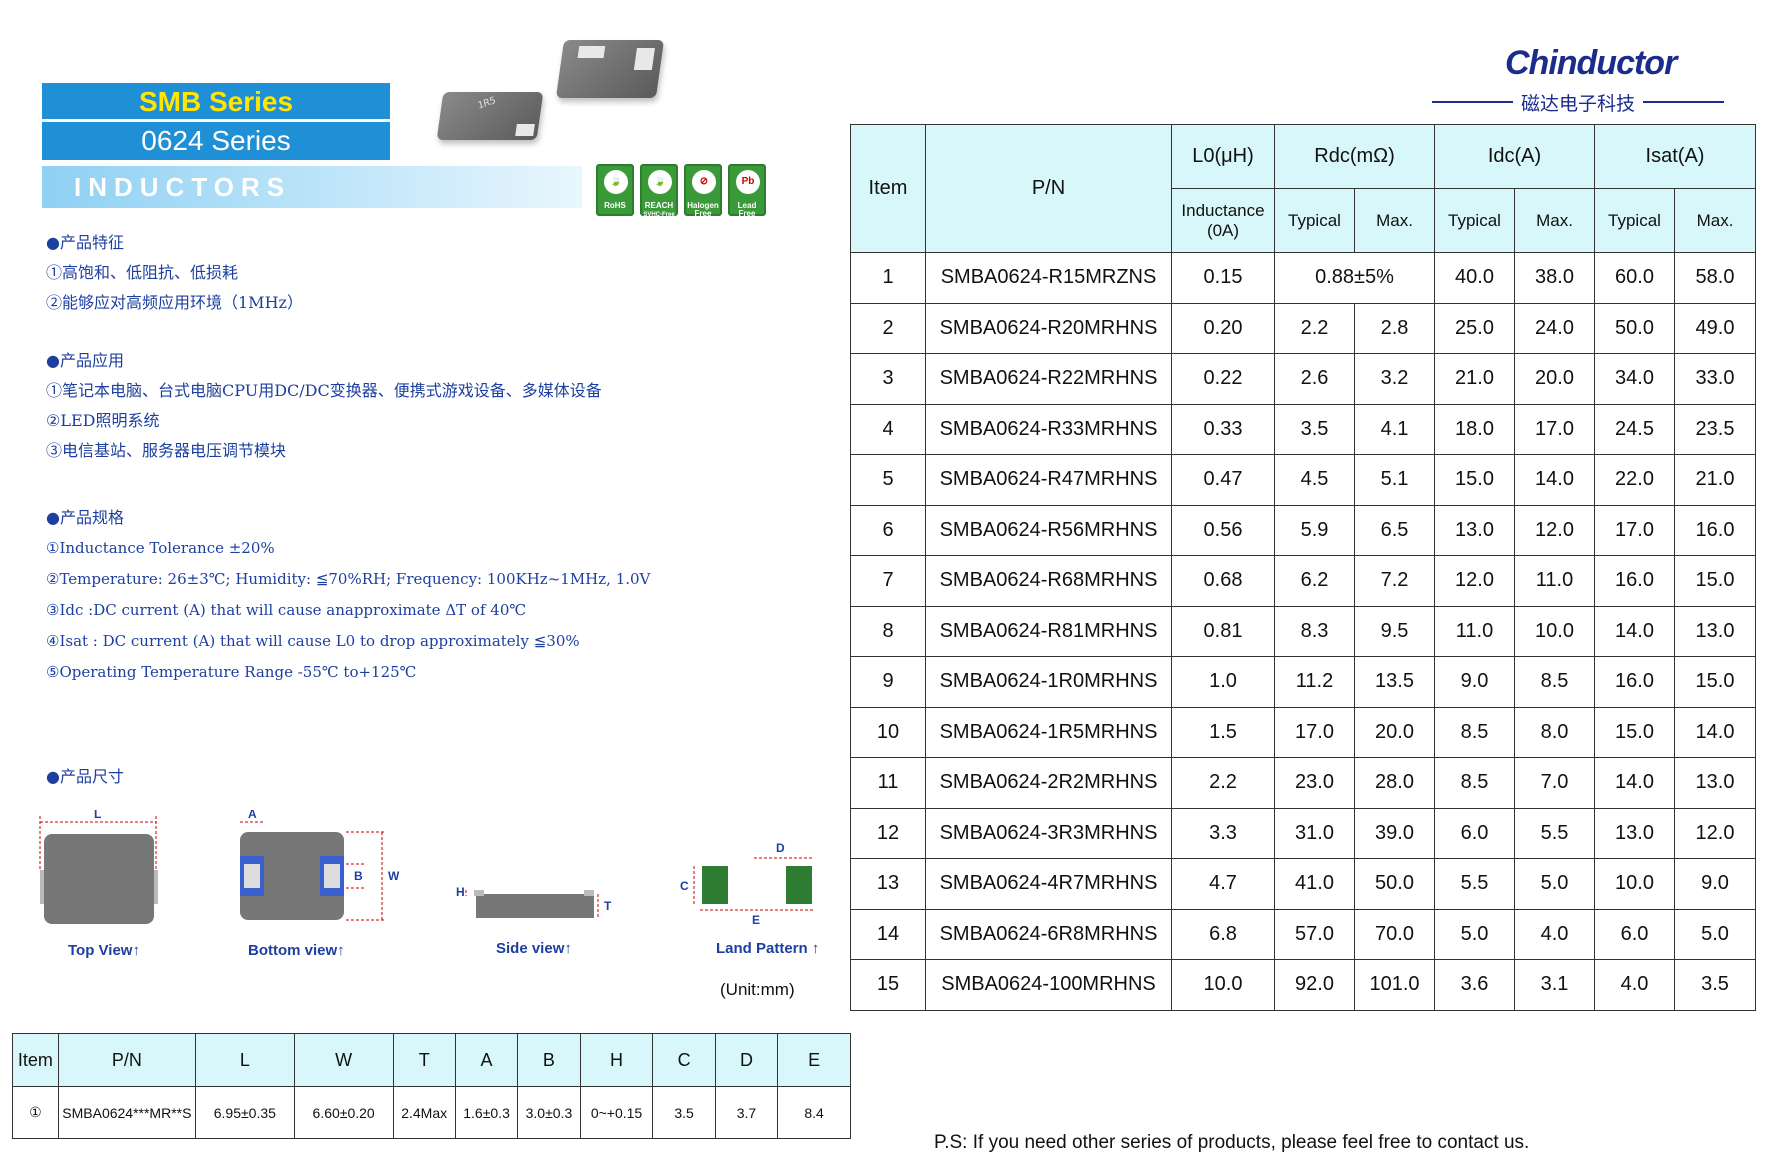 The width and height of the screenshot is (1767, 1156). Describe the element at coordinates (244, 1112) in the screenshot. I see `dim-cell: 6.95±0.35` at that location.